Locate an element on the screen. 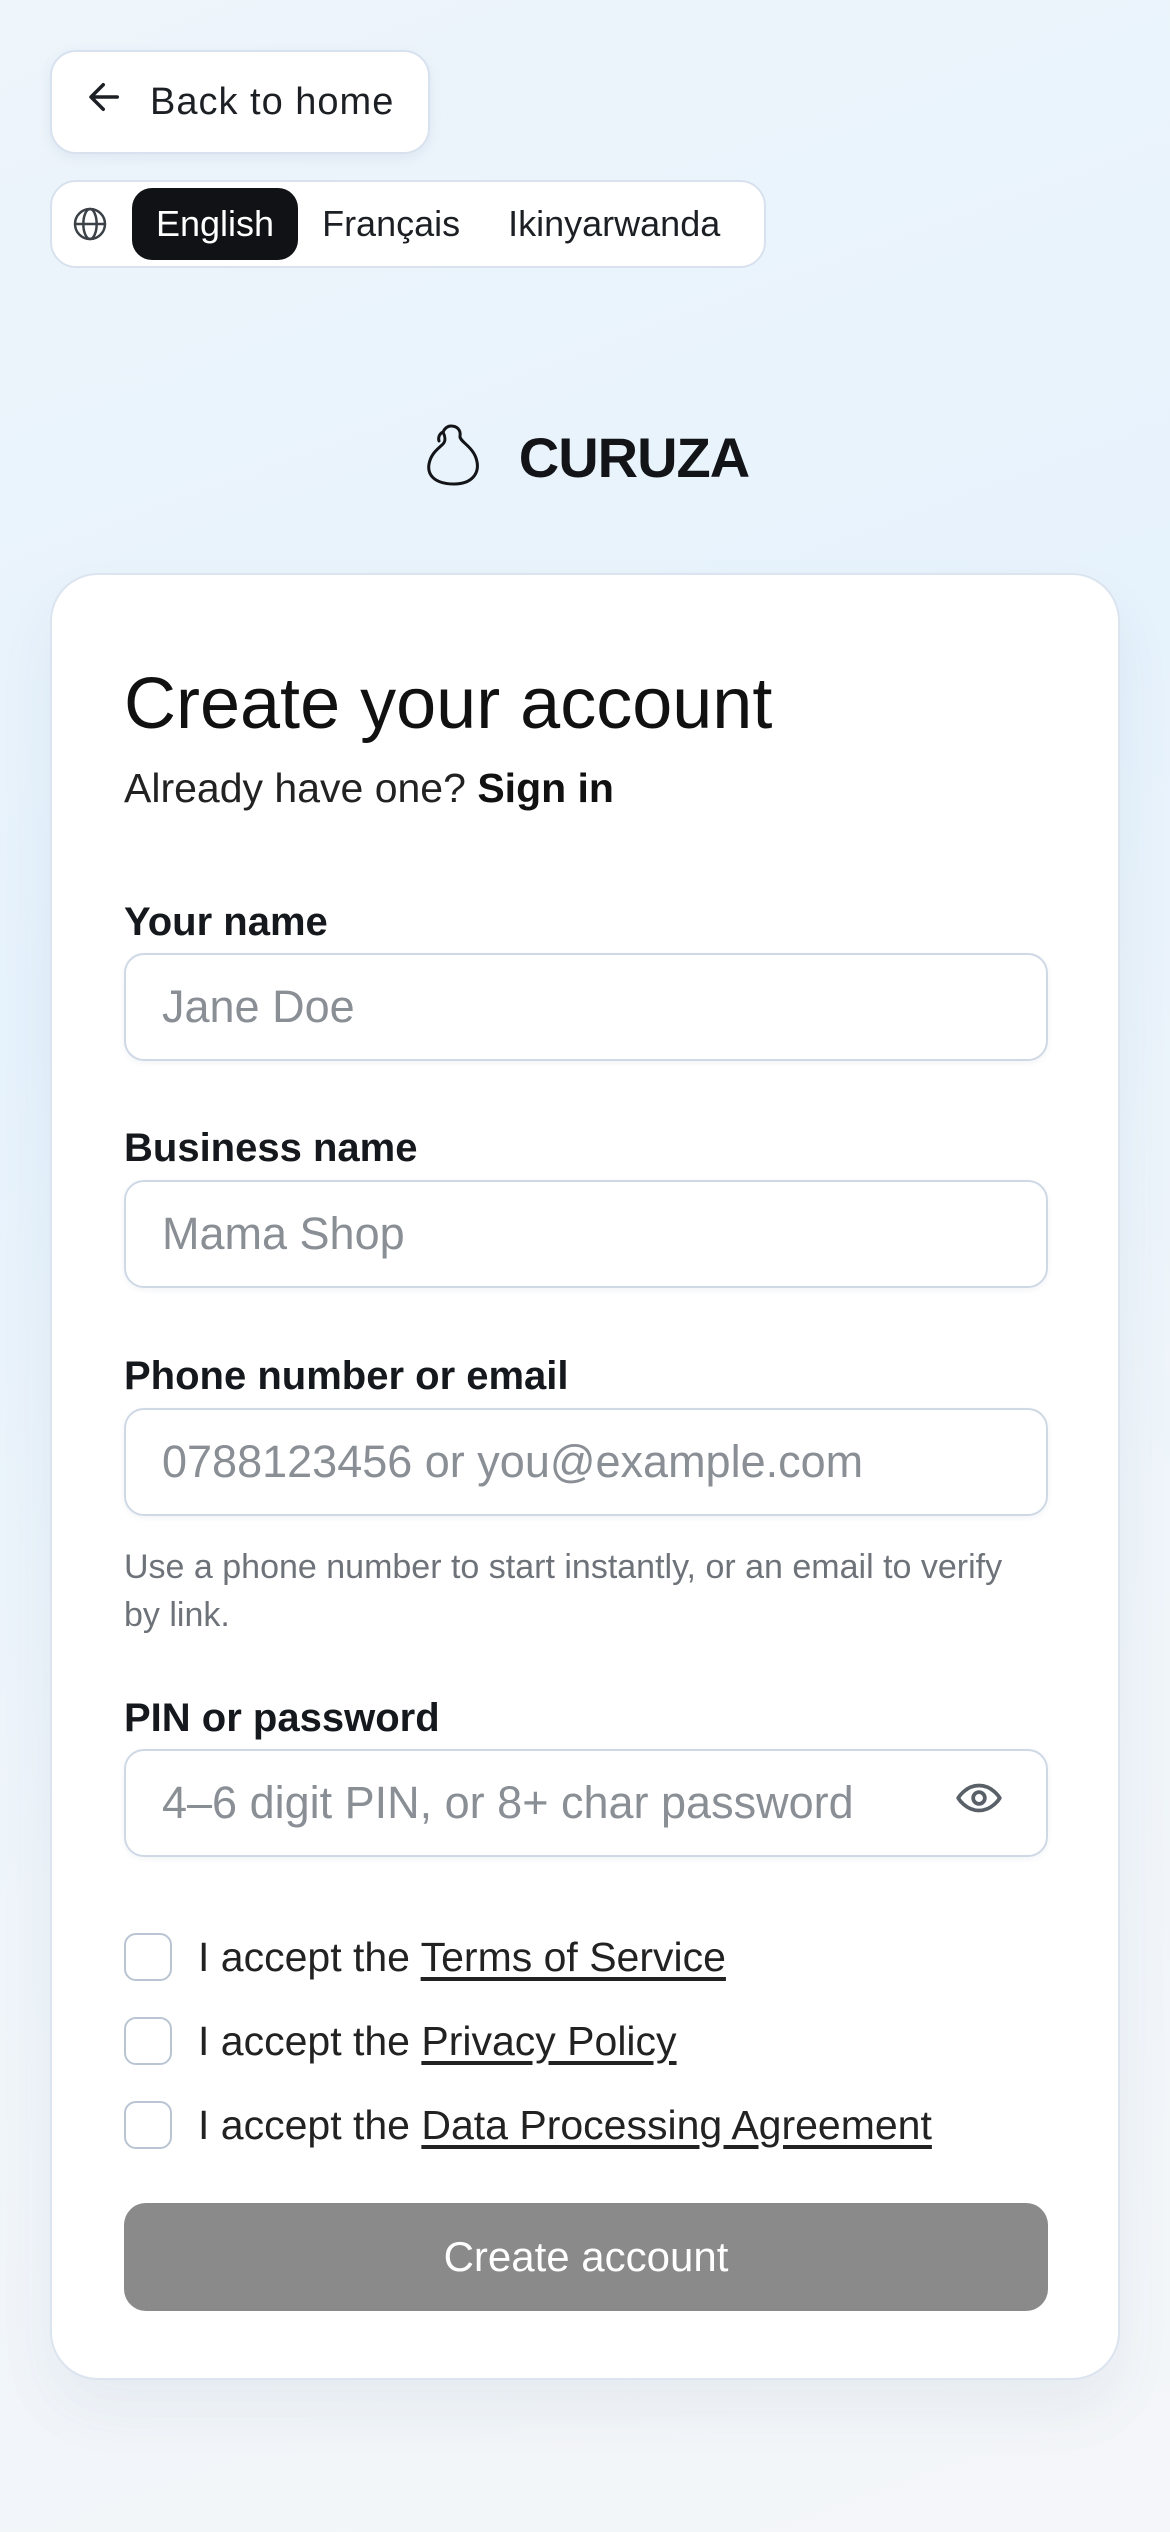 The width and height of the screenshot is (1170, 2532). dpa-prefix: I accept the is located at coordinates (304, 2124).